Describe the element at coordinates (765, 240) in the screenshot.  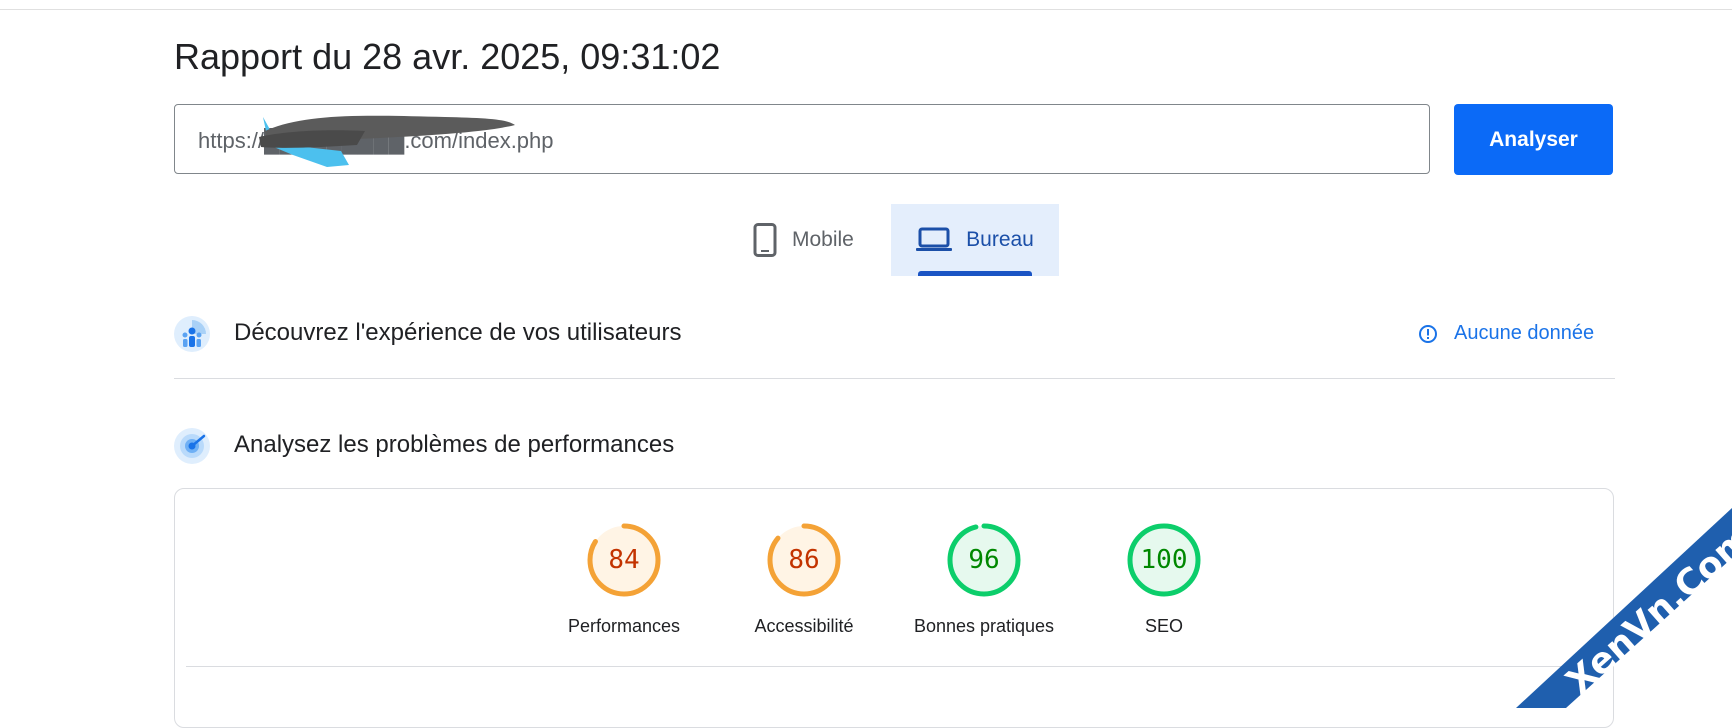
I see `smartphone-icon` at that location.